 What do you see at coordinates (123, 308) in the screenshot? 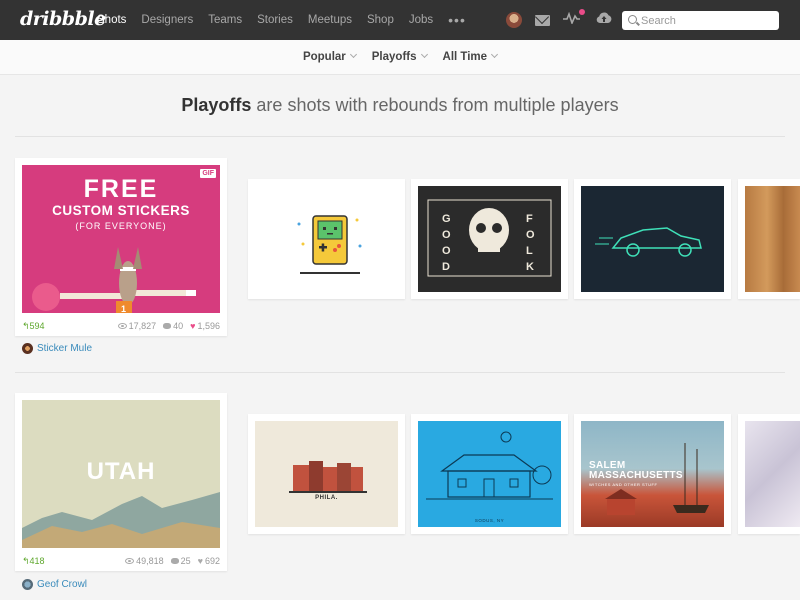
I see `svg-text: 1` at bounding box center [123, 308].